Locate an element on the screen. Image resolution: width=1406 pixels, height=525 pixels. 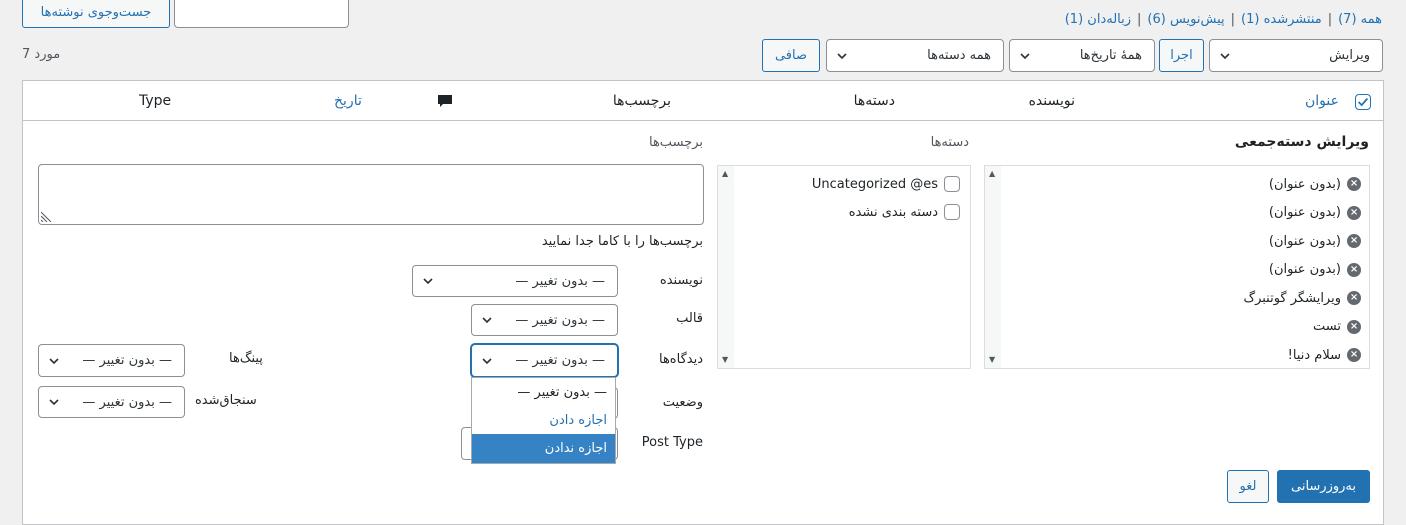
column-tags: برچسب‌ها is located at coordinates (641, 101).